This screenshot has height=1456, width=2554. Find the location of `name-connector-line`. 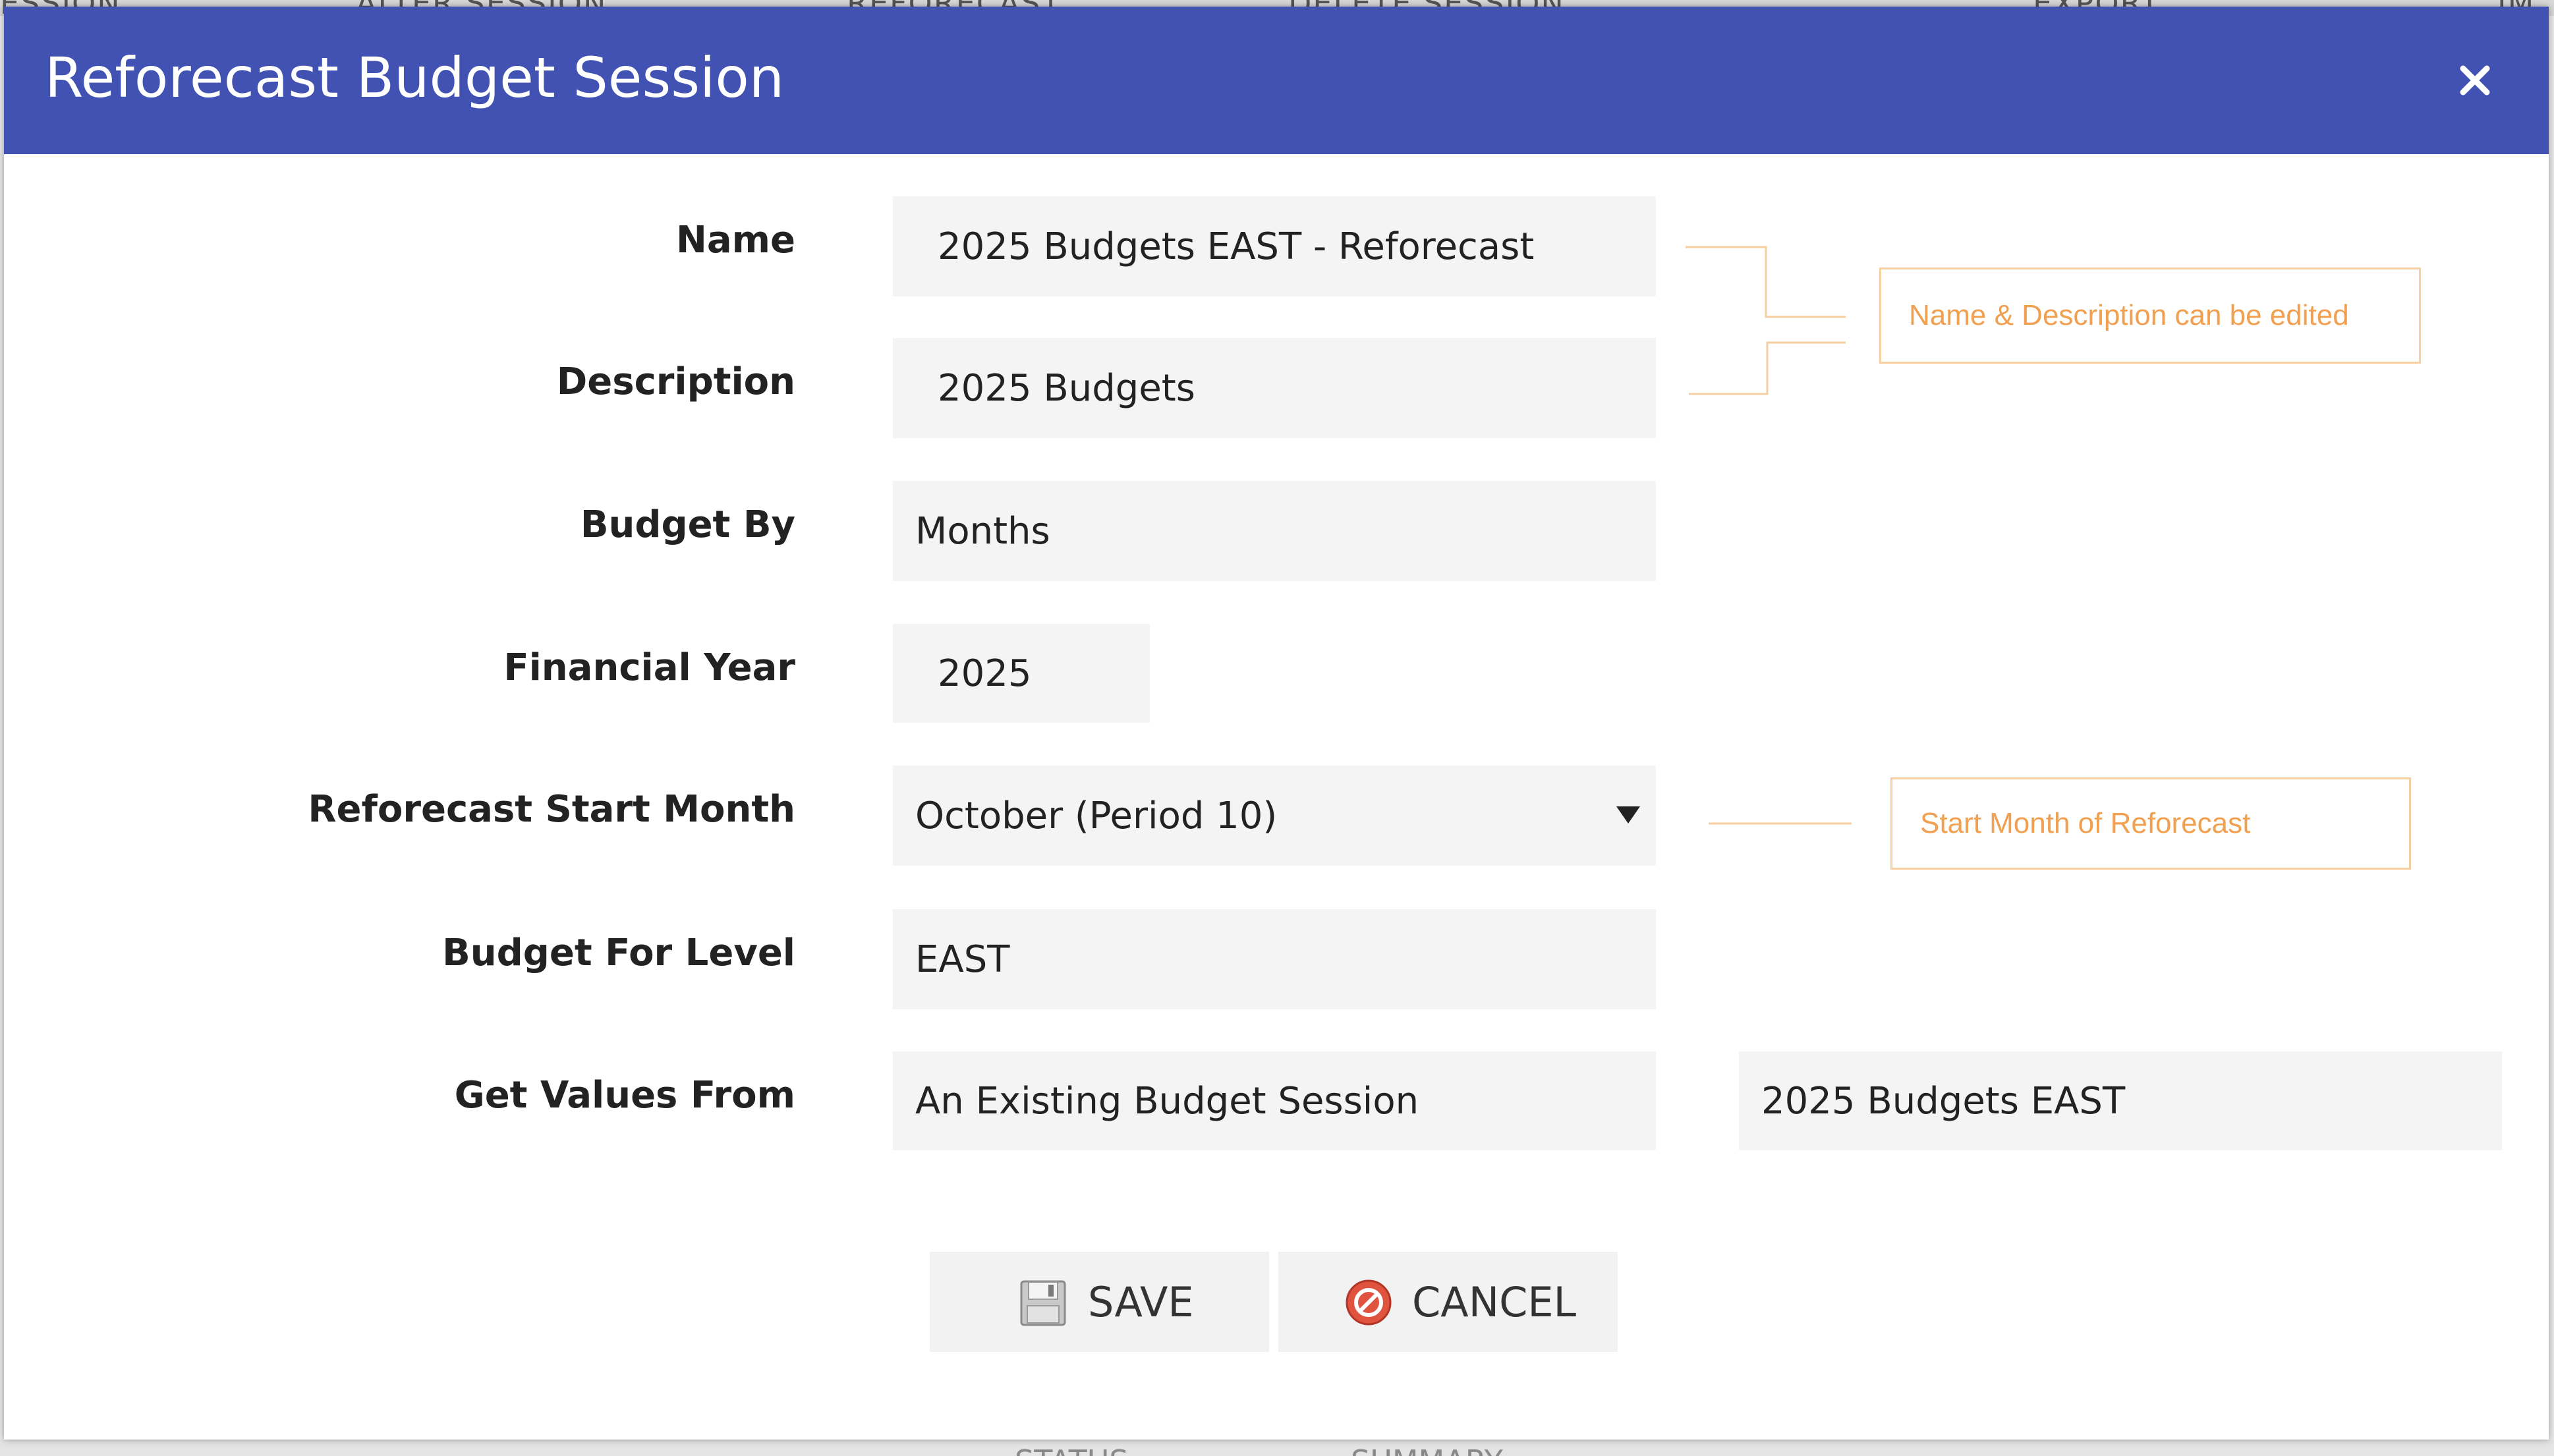

name-connector-line is located at coordinates (1766, 282).